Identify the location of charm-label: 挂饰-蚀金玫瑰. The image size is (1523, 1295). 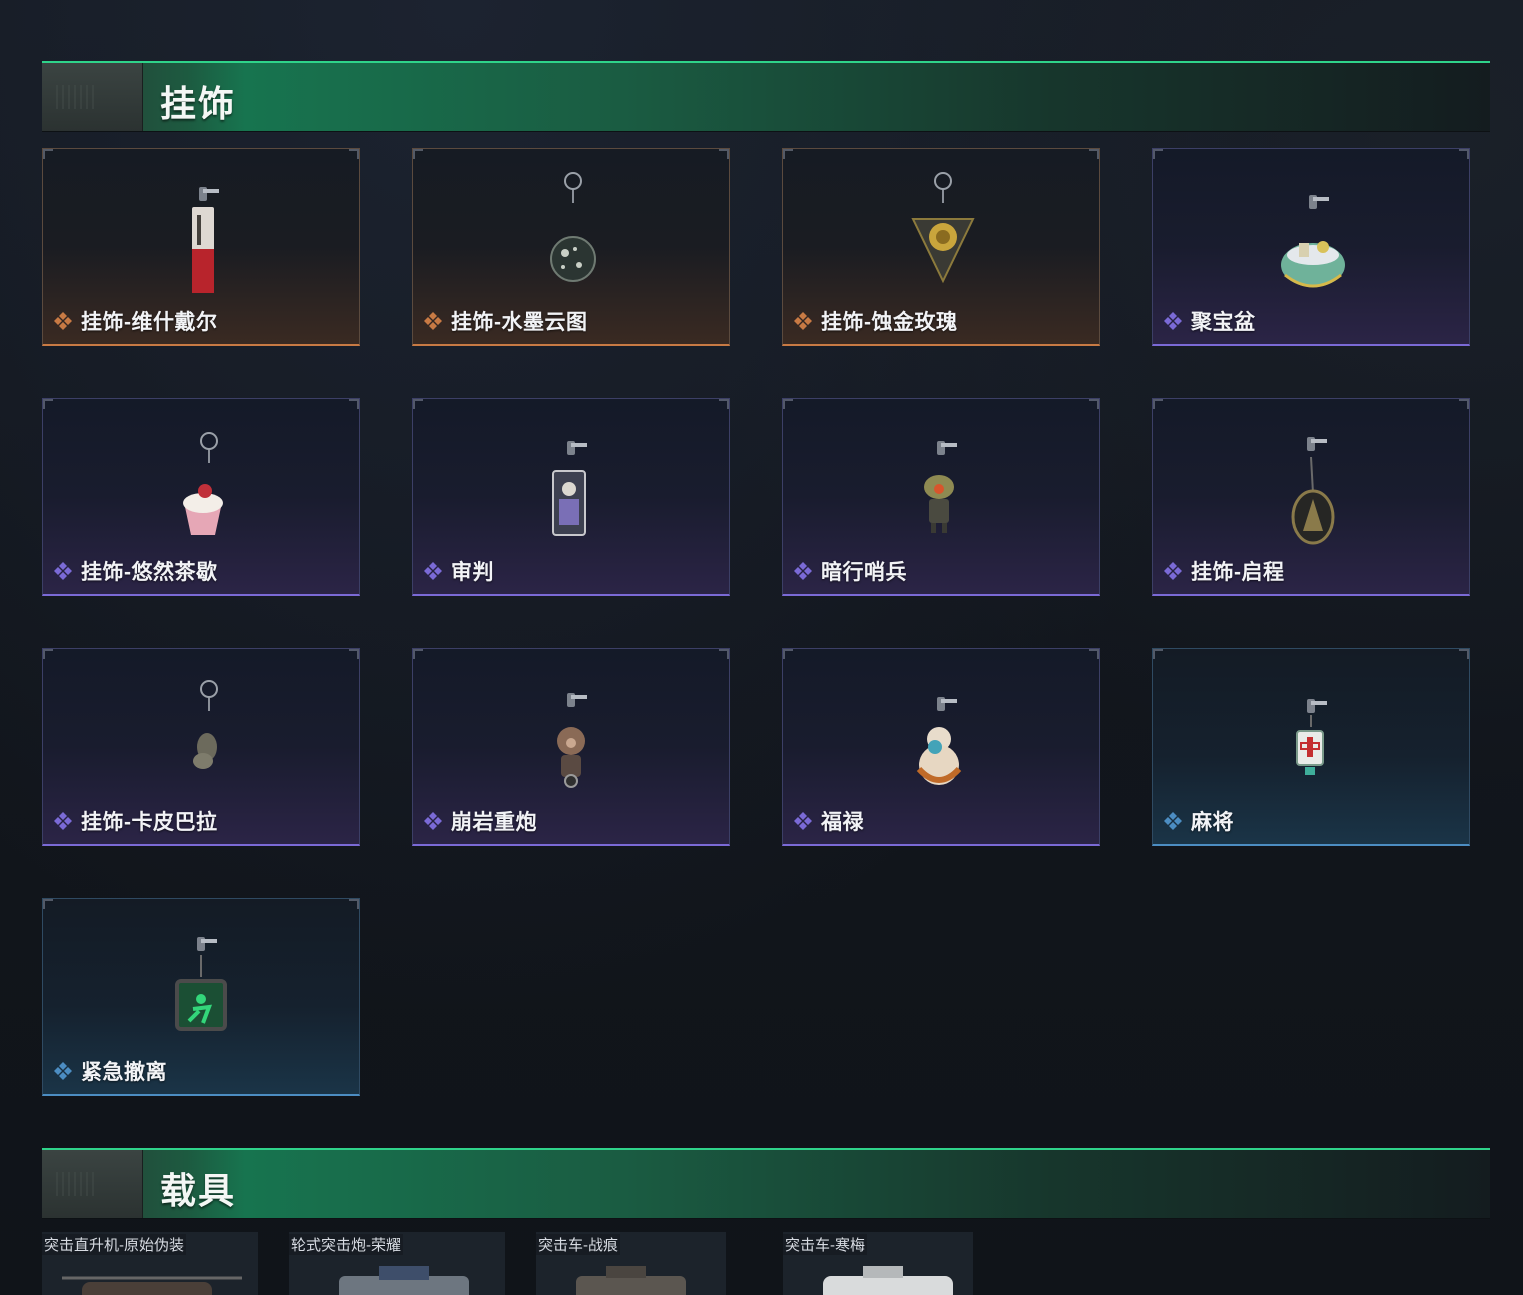
(875, 321).